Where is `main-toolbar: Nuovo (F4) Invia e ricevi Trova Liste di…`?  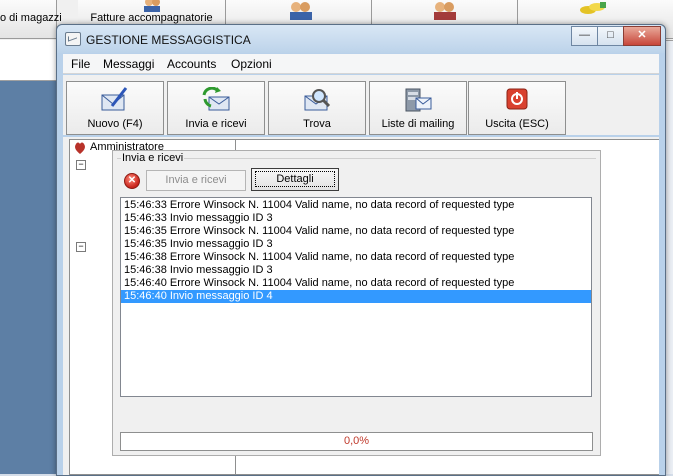 main-toolbar: Nuovo (F4) Invia e ricevi Trova Liste di… is located at coordinates (361, 105).